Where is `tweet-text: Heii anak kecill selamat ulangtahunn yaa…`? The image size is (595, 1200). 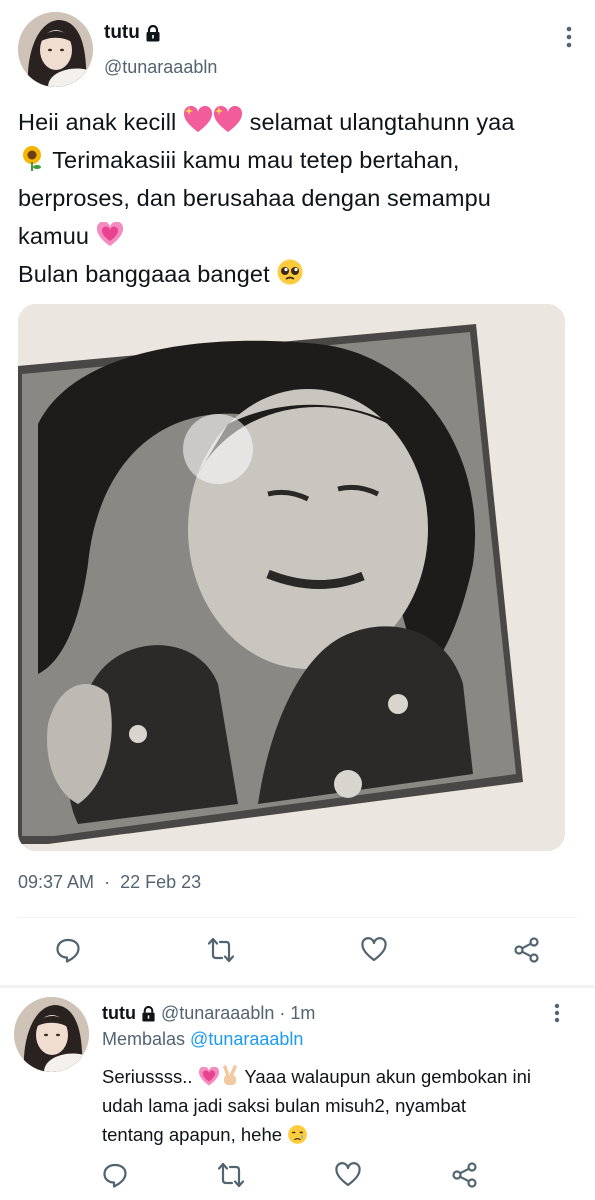 tweet-text: Heii anak kecill selamat ulangtahunn yaa… is located at coordinates (298, 198).